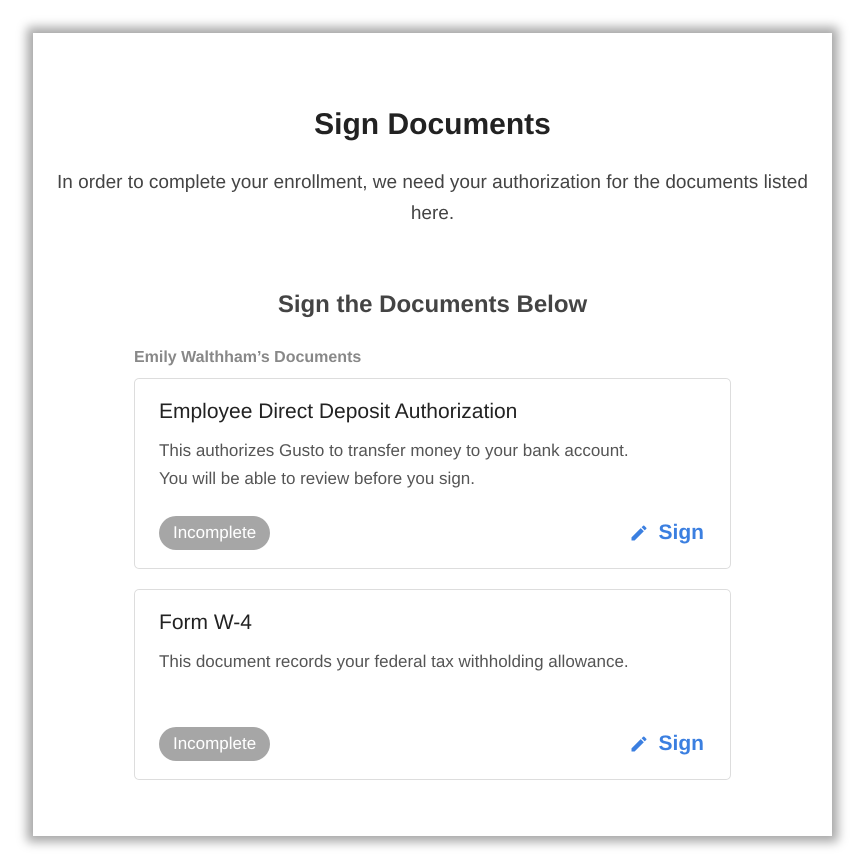 The height and width of the screenshot is (862, 862). Describe the element at coordinates (394, 465) in the screenshot. I see `document-description: This authorizes Gusto to transfer money to your bank account. You will be able to review before you sign.` at that location.